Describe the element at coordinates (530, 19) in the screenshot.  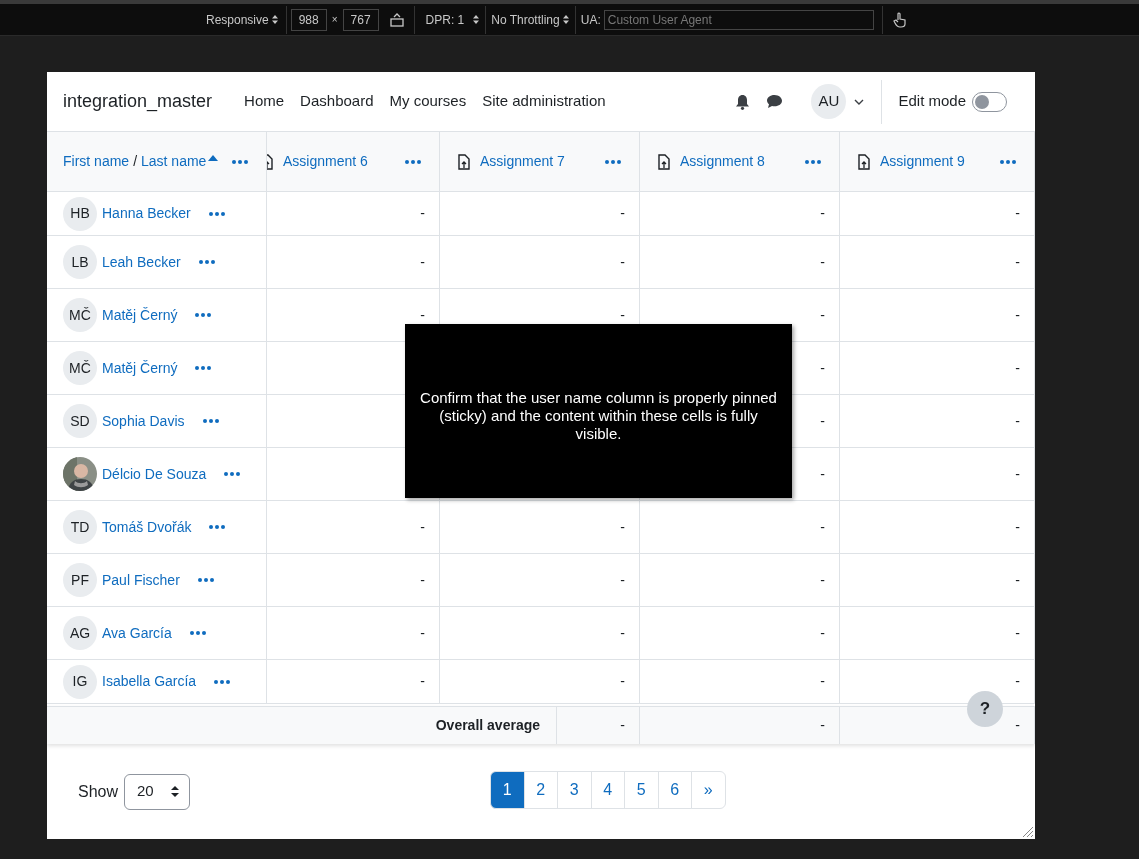
I see `throttling-select: No Throttling` at that location.